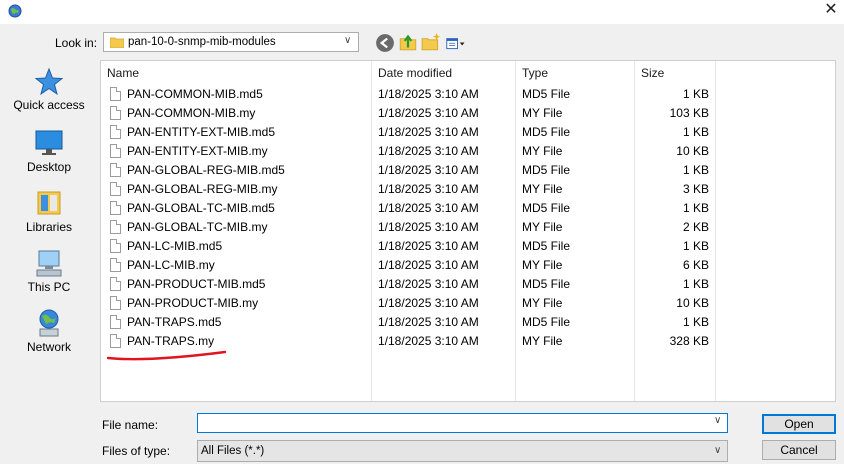  What do you see at coordinates (49, 152) in the screenshot?
I see `place-desktop: Desktop` at bounding box center [49, 152].